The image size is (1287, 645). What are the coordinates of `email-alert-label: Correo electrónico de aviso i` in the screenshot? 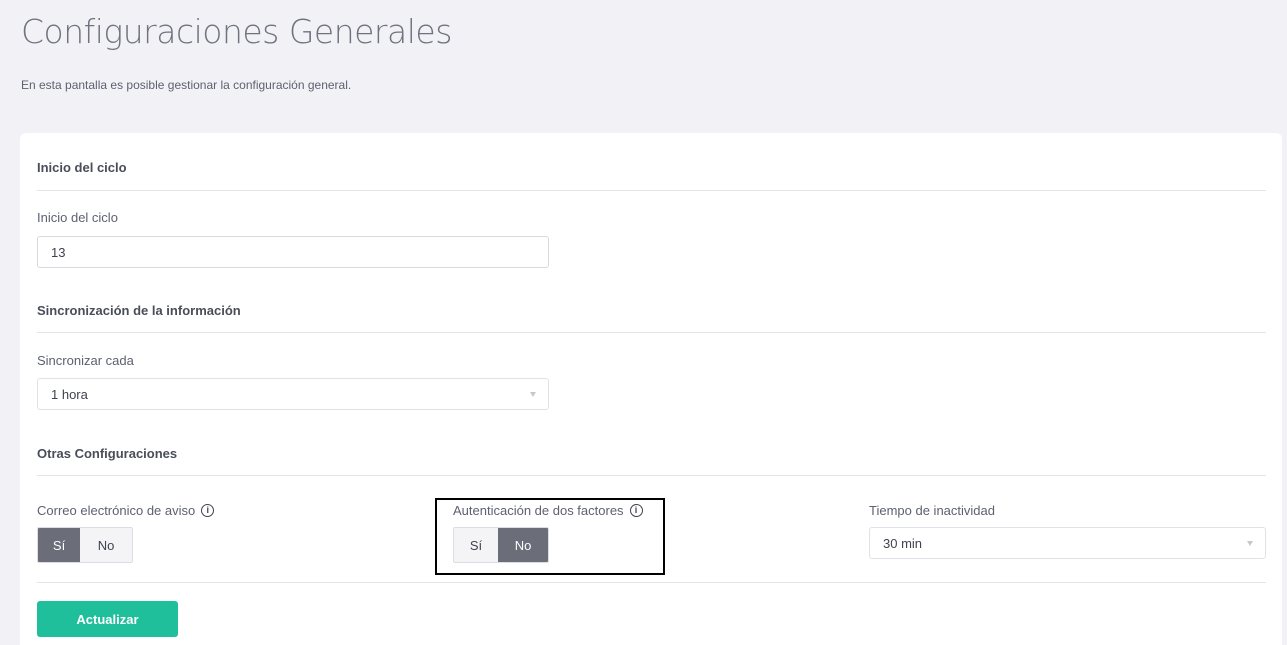 It's located at (126, 510).